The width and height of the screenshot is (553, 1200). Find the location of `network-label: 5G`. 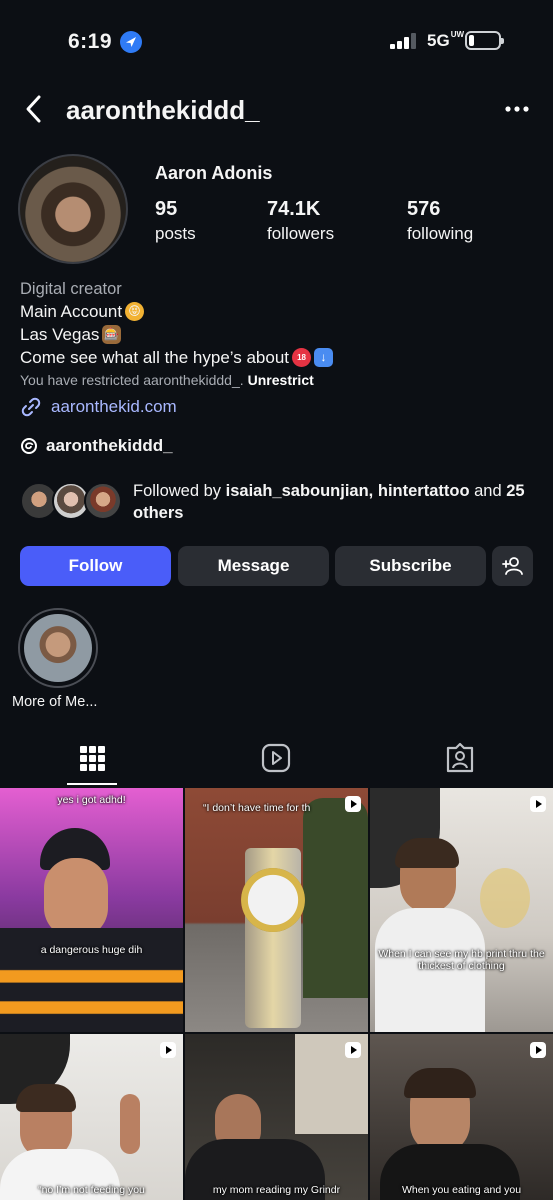

network-label: 5G is located at coordinates (438, 40).